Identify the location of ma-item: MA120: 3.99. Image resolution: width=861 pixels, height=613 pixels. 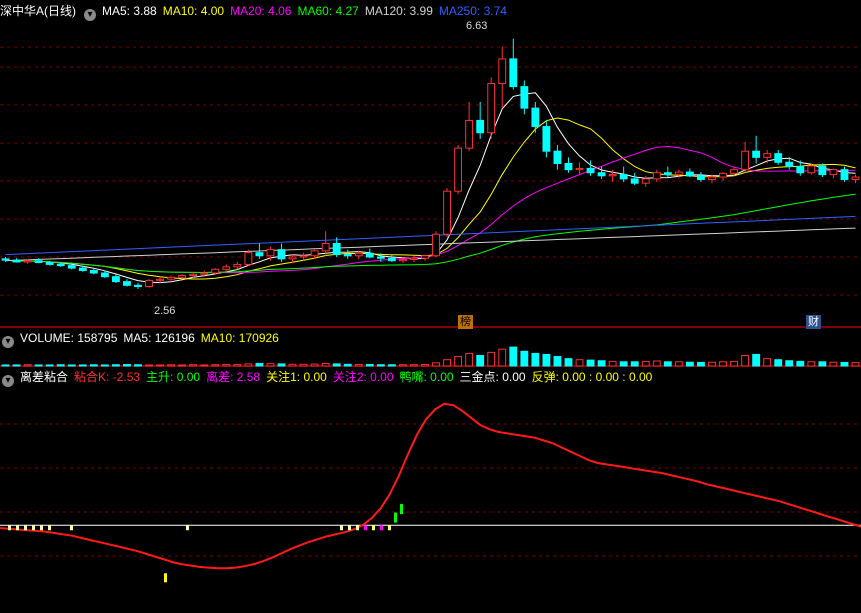
(398, 11).